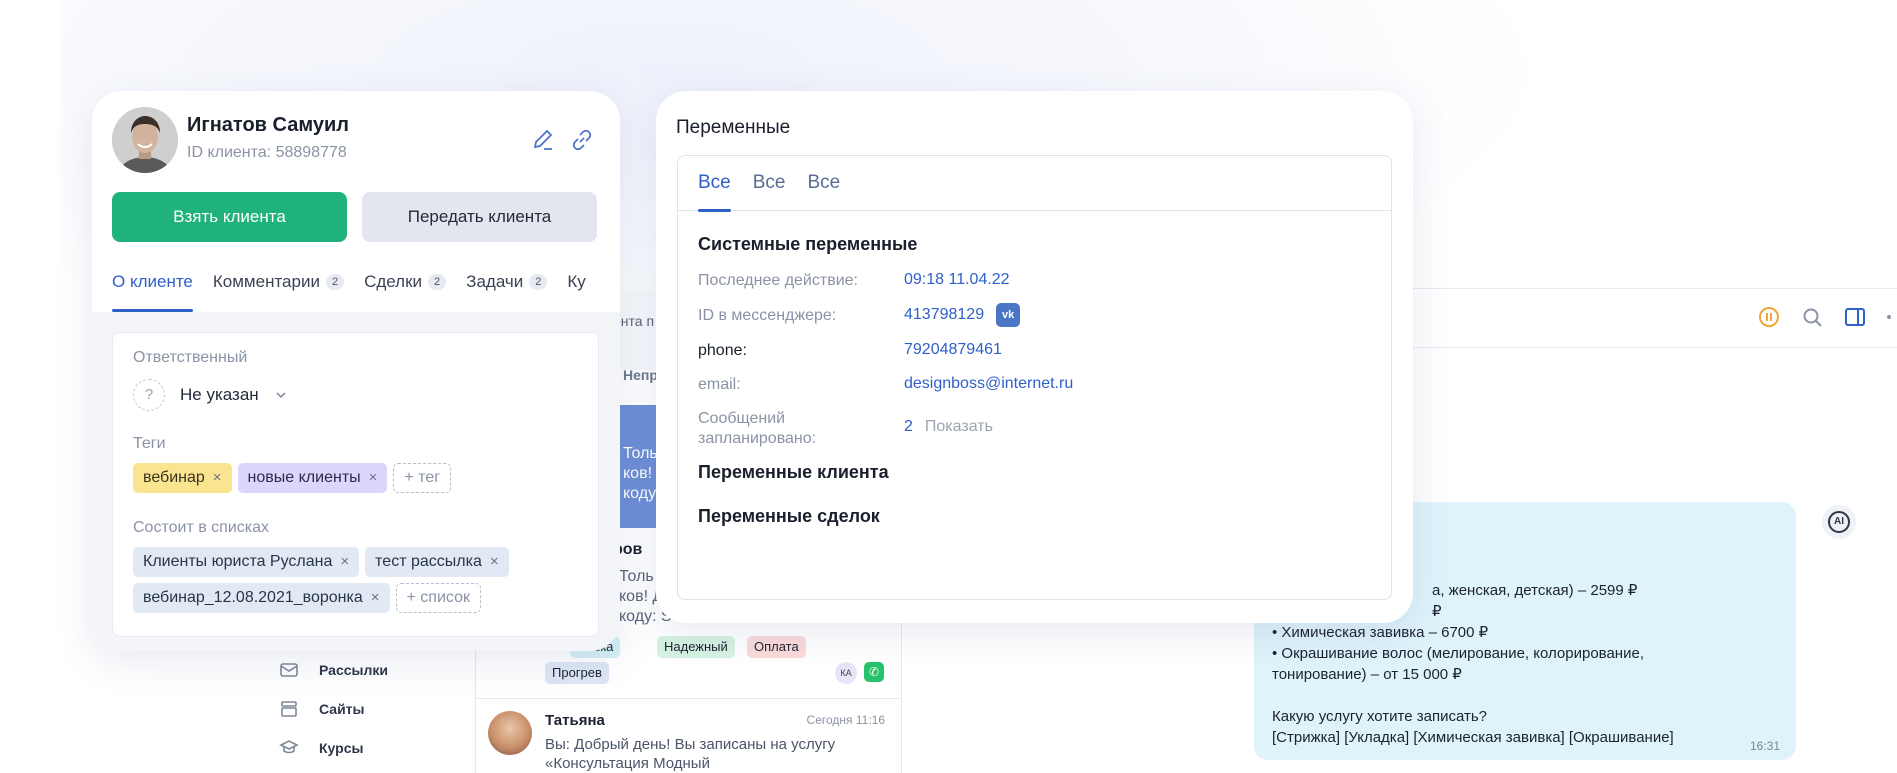 This screenshot has height=773, width=1897. What do you see at coordinates (757, 428) in the screenshot?
I see `variable-key: Сообщений запланировано:` at bounding box center [757, 428].